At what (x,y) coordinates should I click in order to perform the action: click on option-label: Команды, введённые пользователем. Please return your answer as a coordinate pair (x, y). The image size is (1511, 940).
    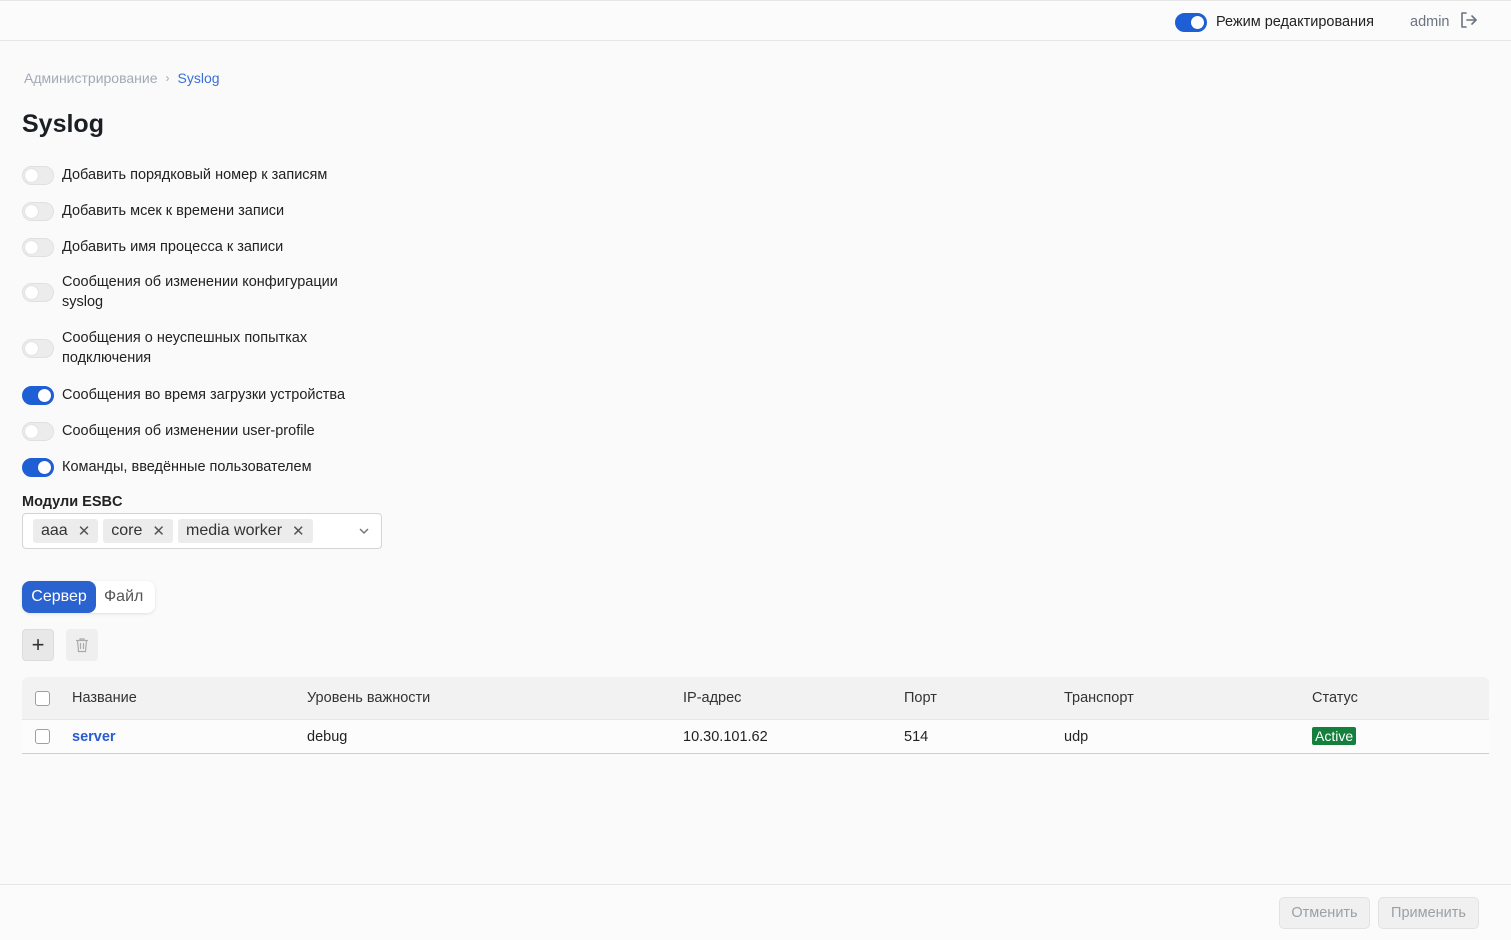
    Looking at the image, I should click on (187, 467).